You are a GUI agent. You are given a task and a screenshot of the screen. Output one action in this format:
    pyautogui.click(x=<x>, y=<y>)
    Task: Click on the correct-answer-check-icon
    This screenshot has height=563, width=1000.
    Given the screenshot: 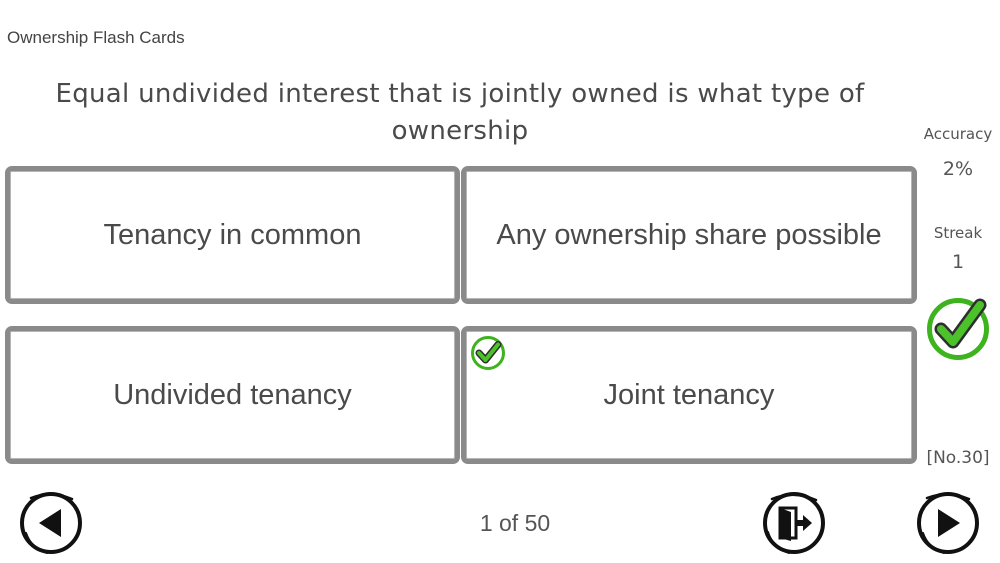 What is the action you would take?
    pyautogui.click(x=488, y=353)
    